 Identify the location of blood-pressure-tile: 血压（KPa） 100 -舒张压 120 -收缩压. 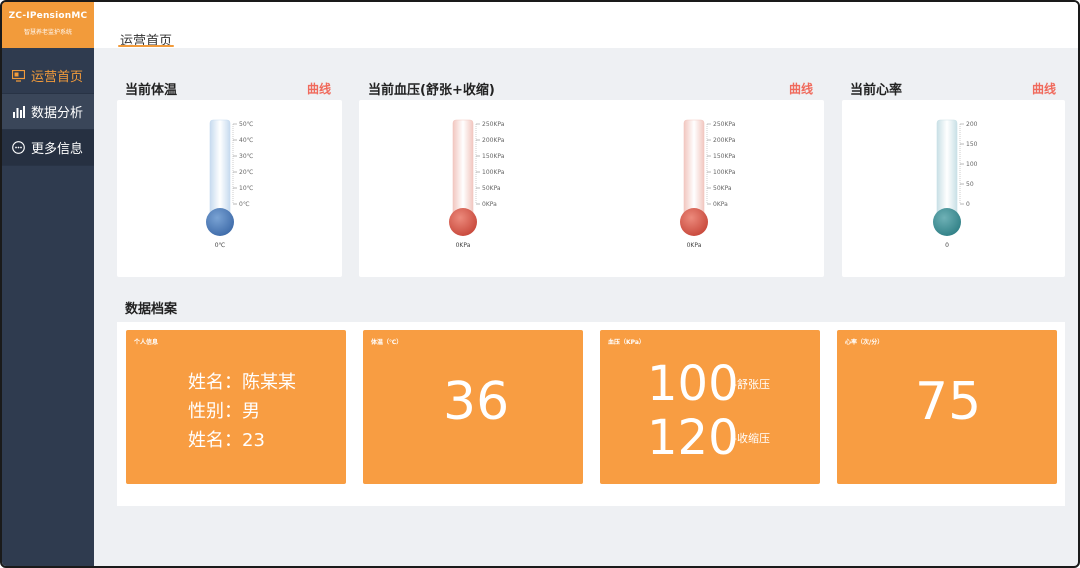
(710, 407).